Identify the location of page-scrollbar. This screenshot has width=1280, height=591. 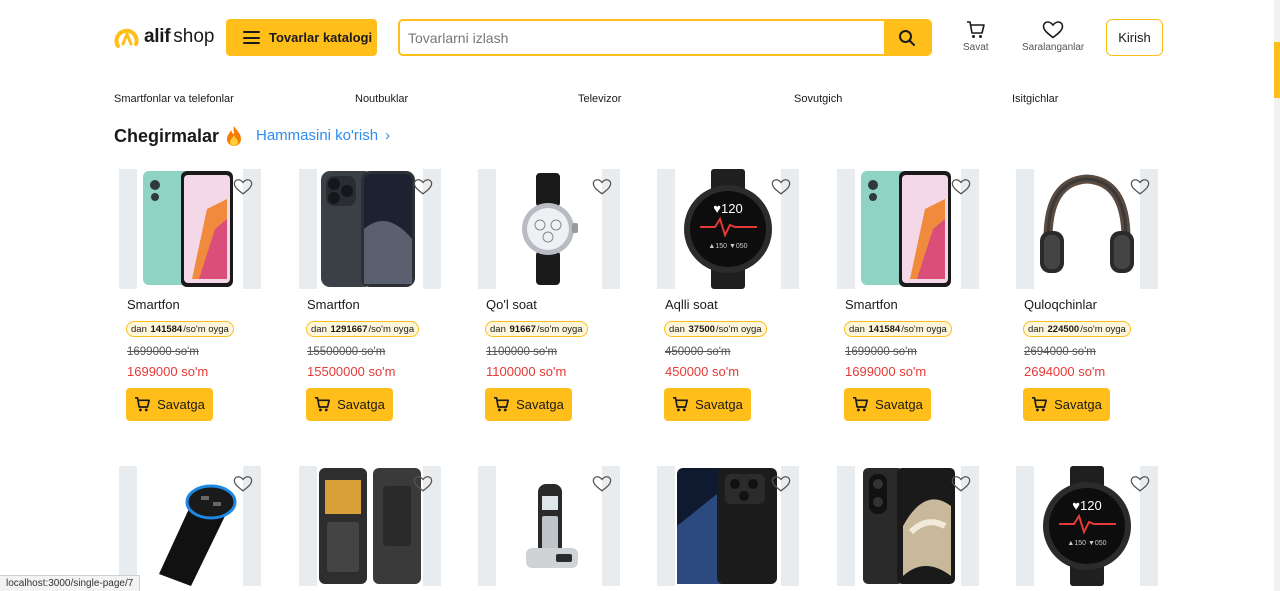
(1277, 295).